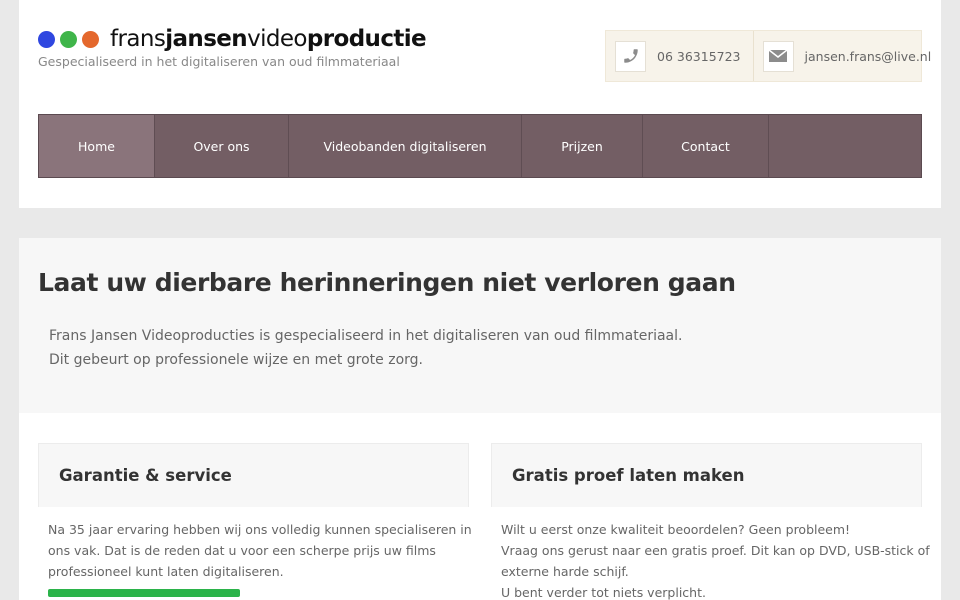 The height and width of the screenshot is (600, 960). I want to click on box-header: Garantie & service, so click(253, 475).